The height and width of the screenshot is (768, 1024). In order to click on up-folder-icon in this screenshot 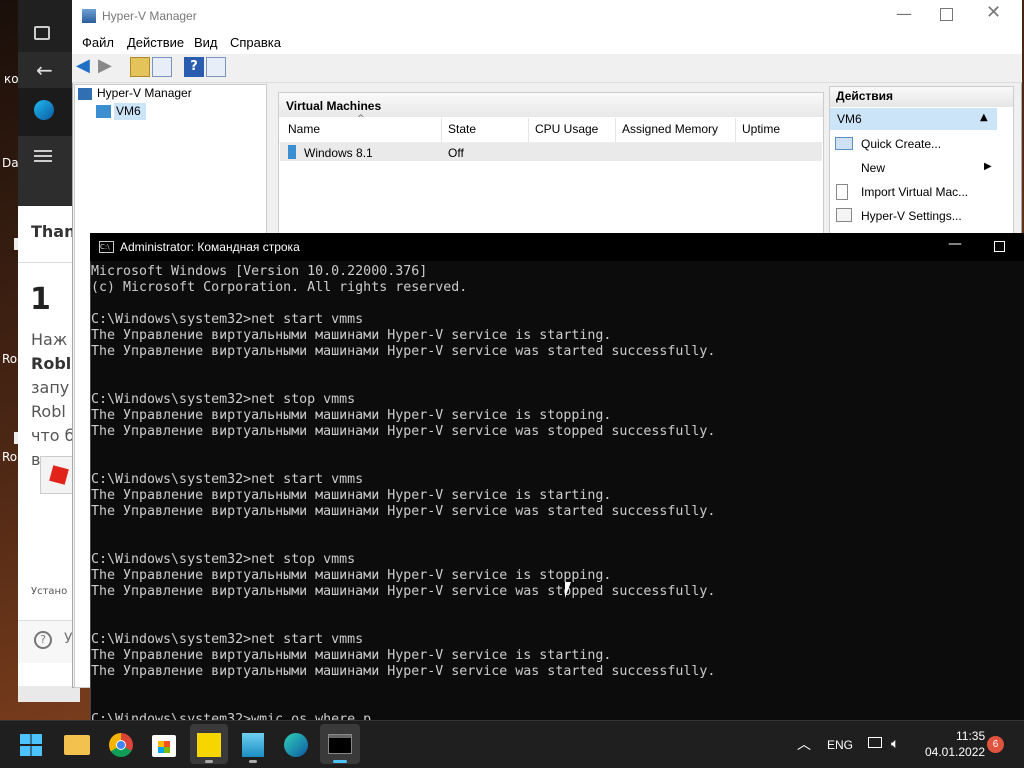, I will do `click(140, 67)`.